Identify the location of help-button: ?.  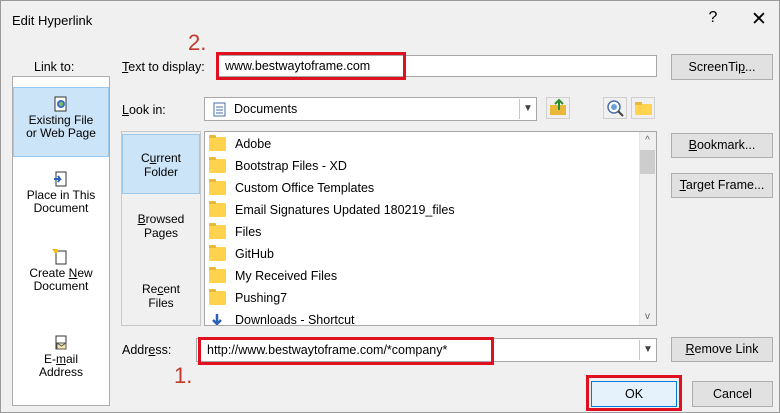
(713, 20).